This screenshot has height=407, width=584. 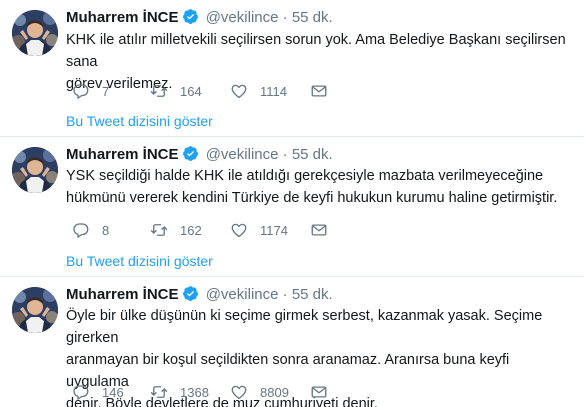 What do you see at coordinates (106, 230) in the screenshot?
I see `reply-count: 8` at bounding box center [106, 230].